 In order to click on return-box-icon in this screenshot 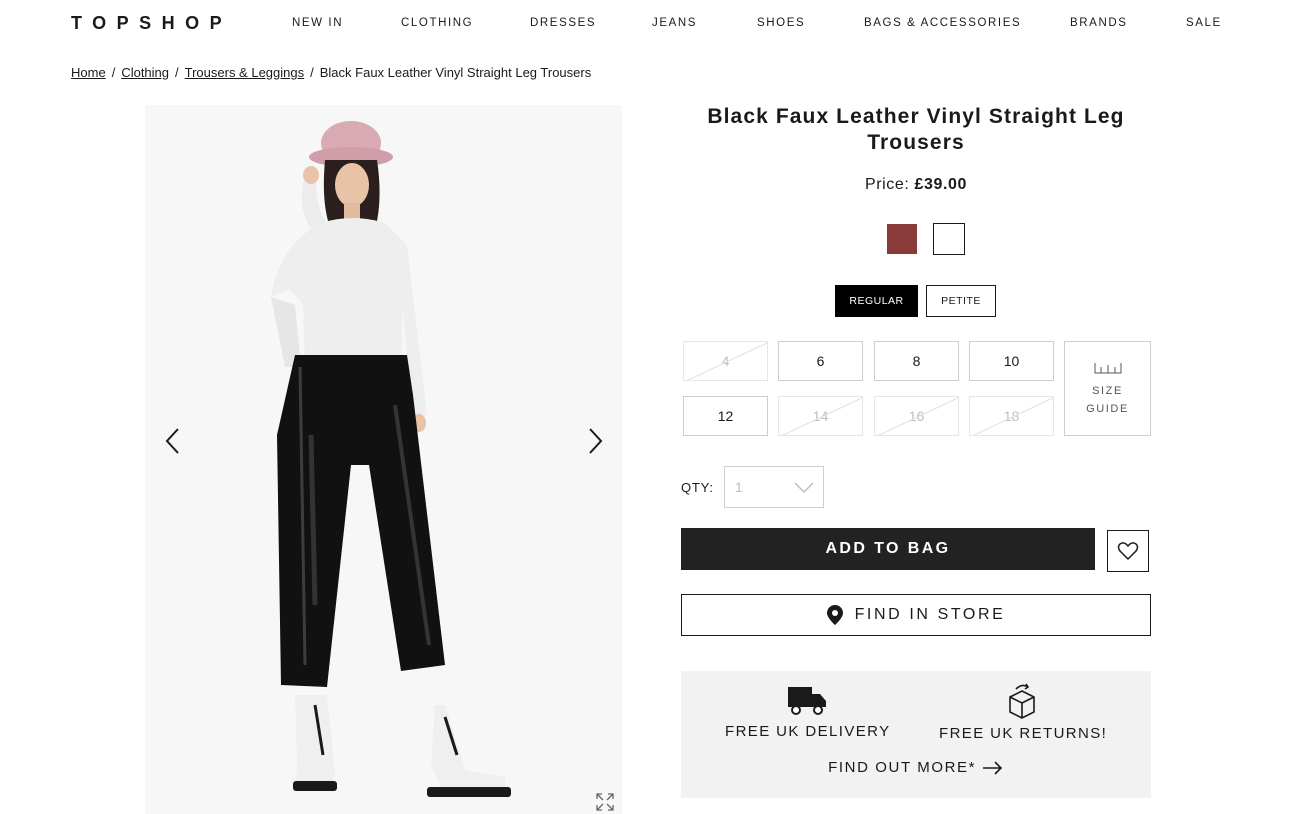, I will do `click(1022, 701)`.